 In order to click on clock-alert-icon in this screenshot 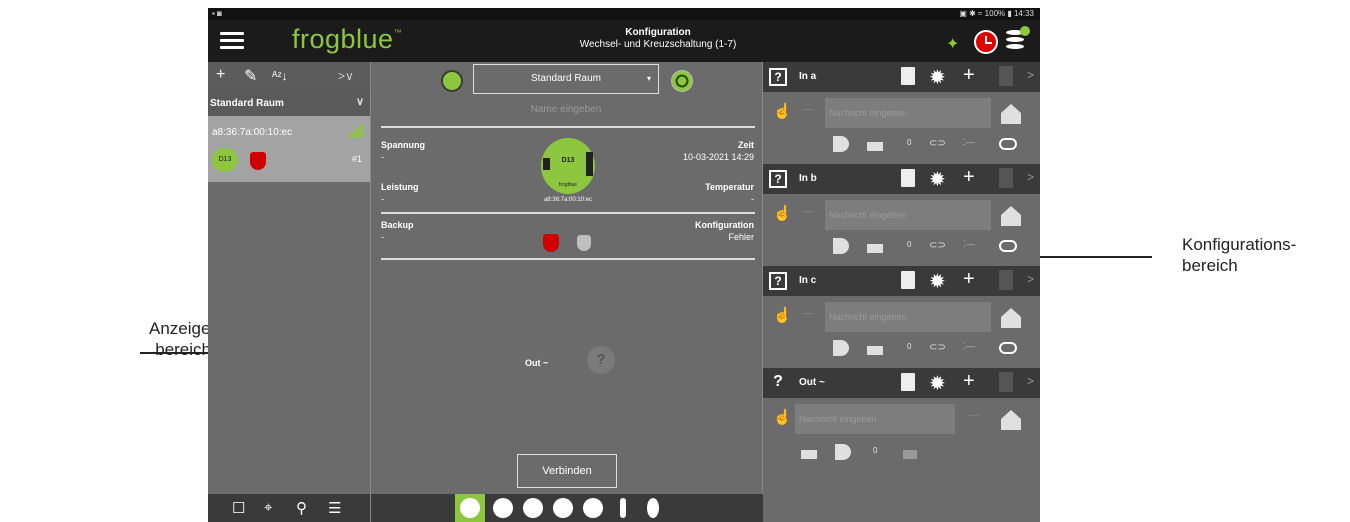, I will do `click(986, 42)`.